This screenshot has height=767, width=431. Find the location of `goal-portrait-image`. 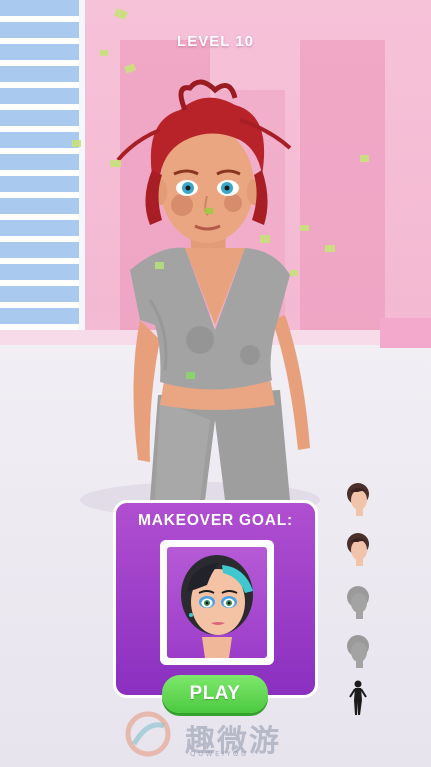

goal-portrait-image is located at coordinates (217, 606).